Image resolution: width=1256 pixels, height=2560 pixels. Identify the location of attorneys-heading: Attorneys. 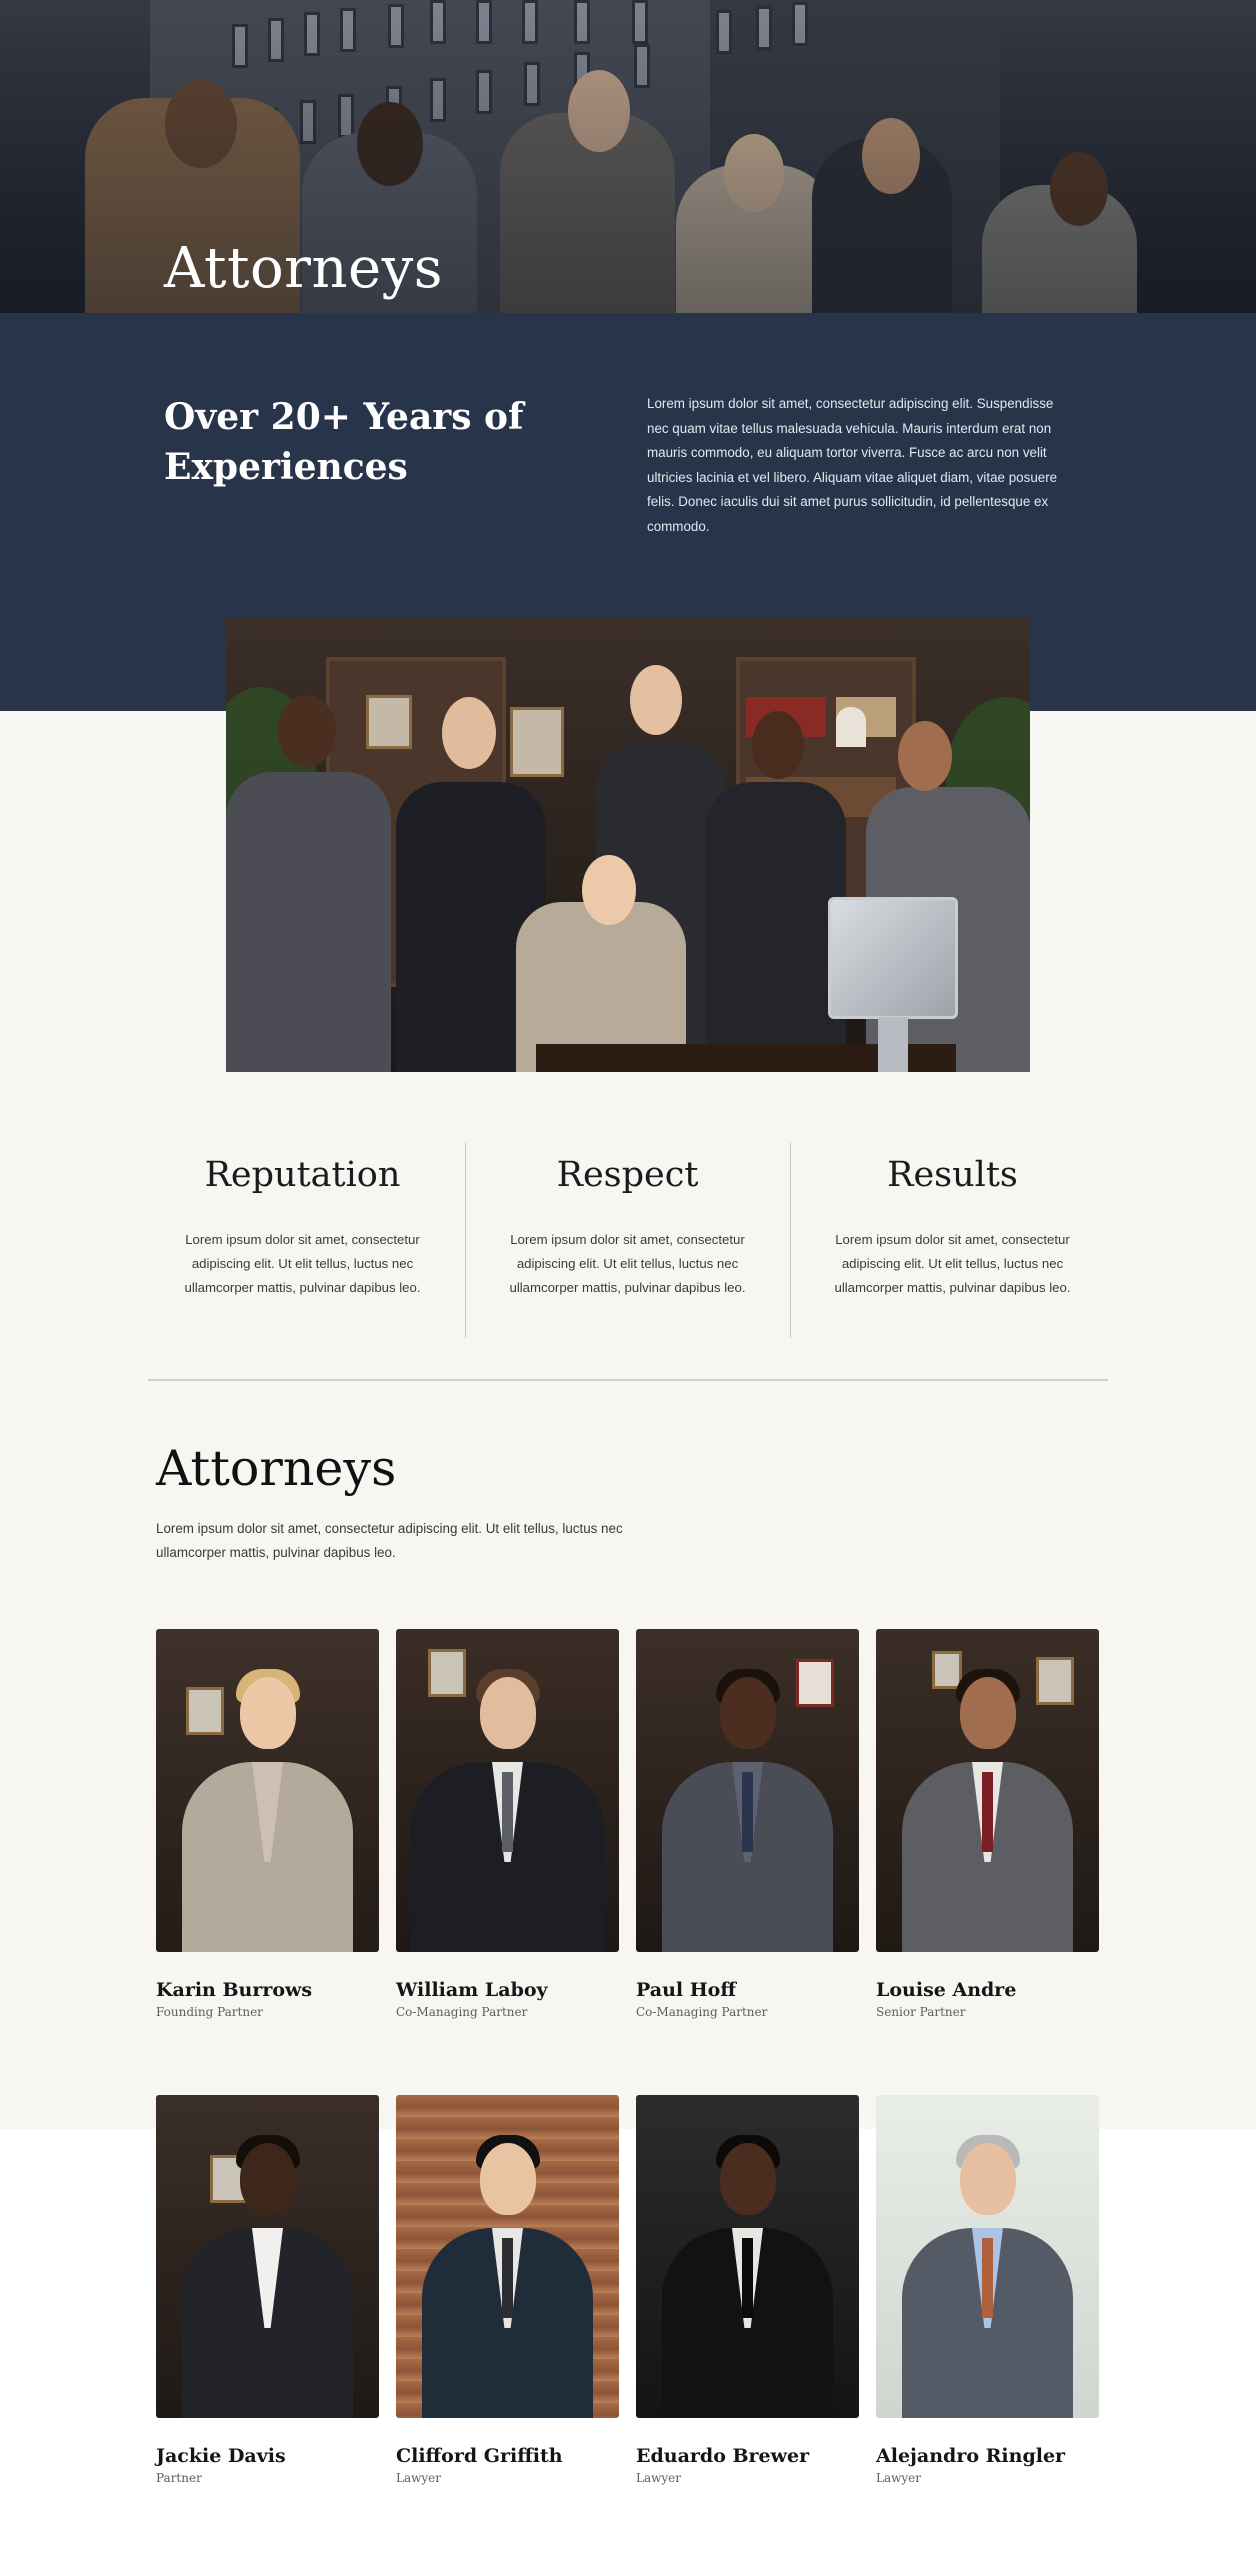
(276, 1468).